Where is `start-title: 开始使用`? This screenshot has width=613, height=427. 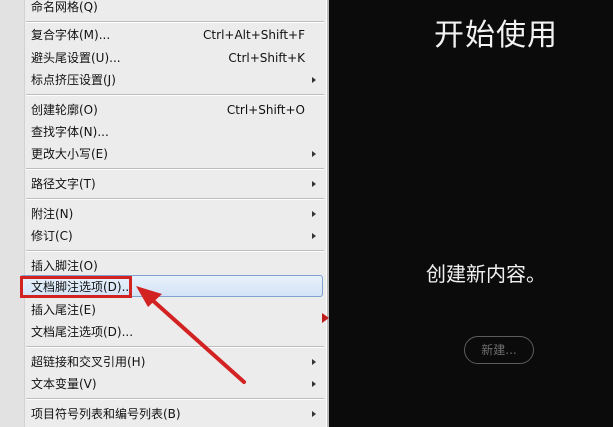
start-title: 开始使用 is located at coordinates (496, 35).